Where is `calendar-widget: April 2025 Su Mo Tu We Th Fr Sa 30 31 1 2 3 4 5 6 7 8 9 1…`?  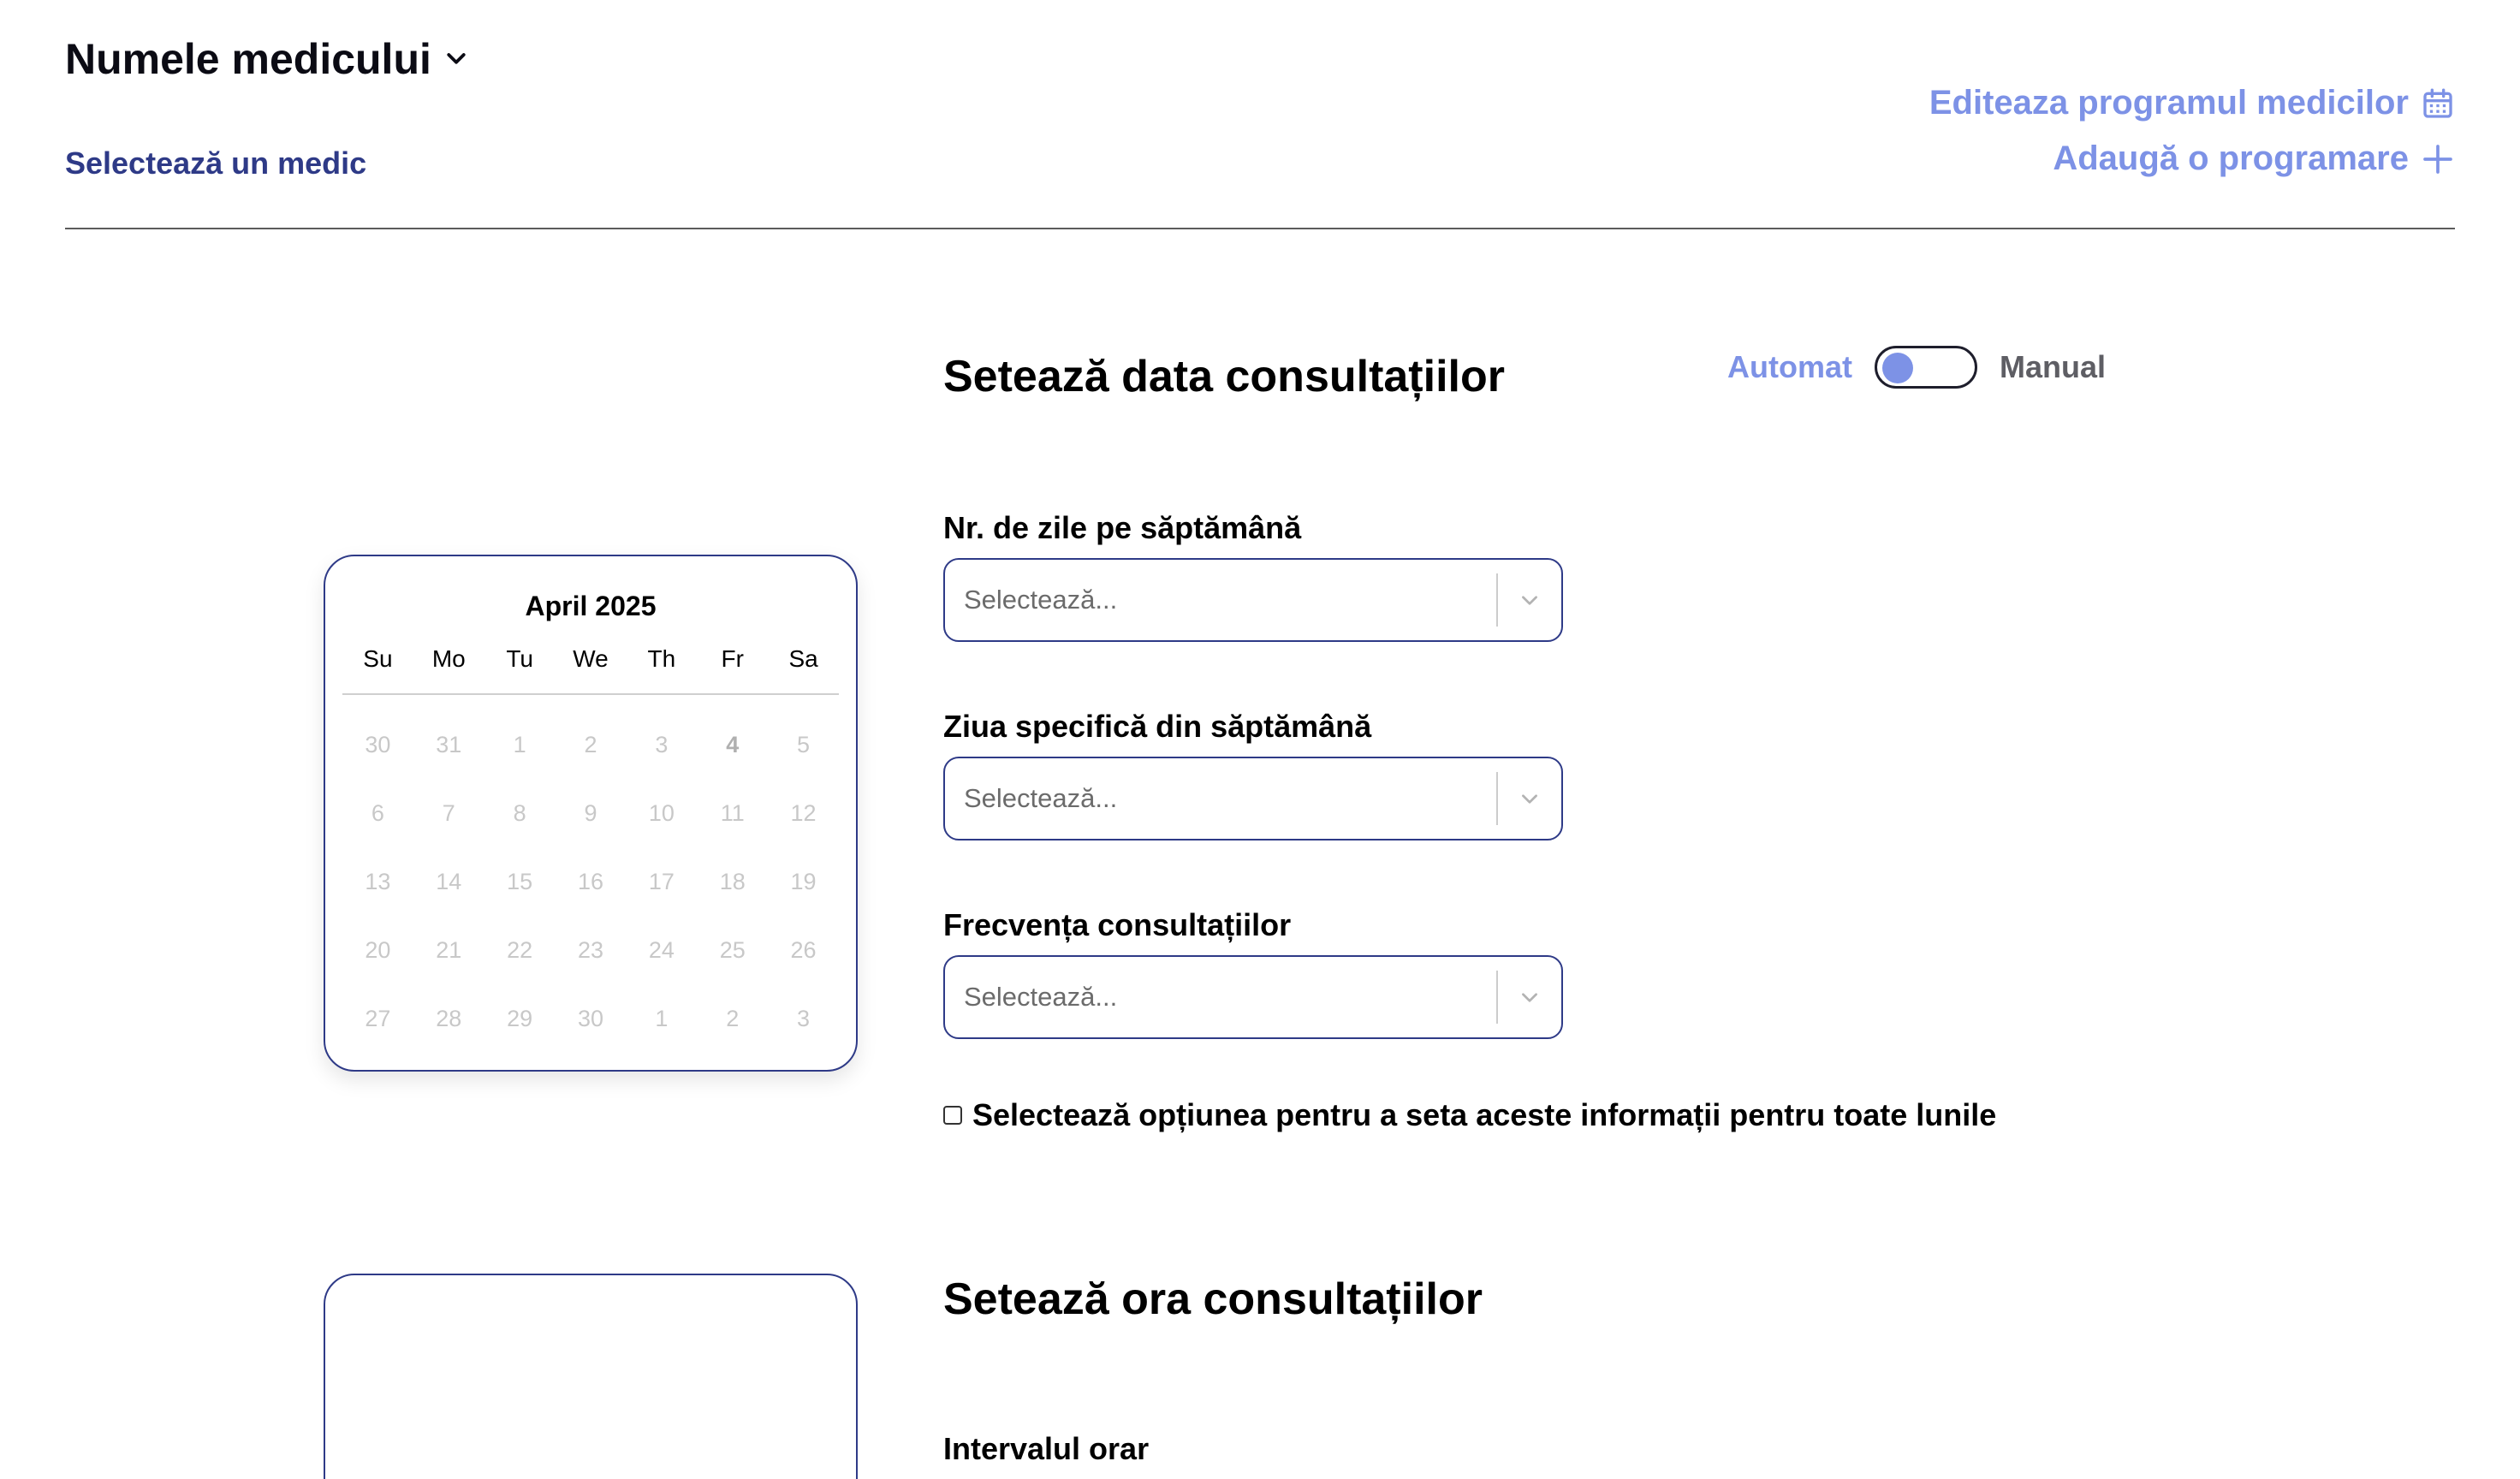
calendar-widget: April 2025 Su Mo Tu We Th Fr Sa 30 31 1 2 3 4 5 6 7 8 9 1… is located at coordinates (591, 813).